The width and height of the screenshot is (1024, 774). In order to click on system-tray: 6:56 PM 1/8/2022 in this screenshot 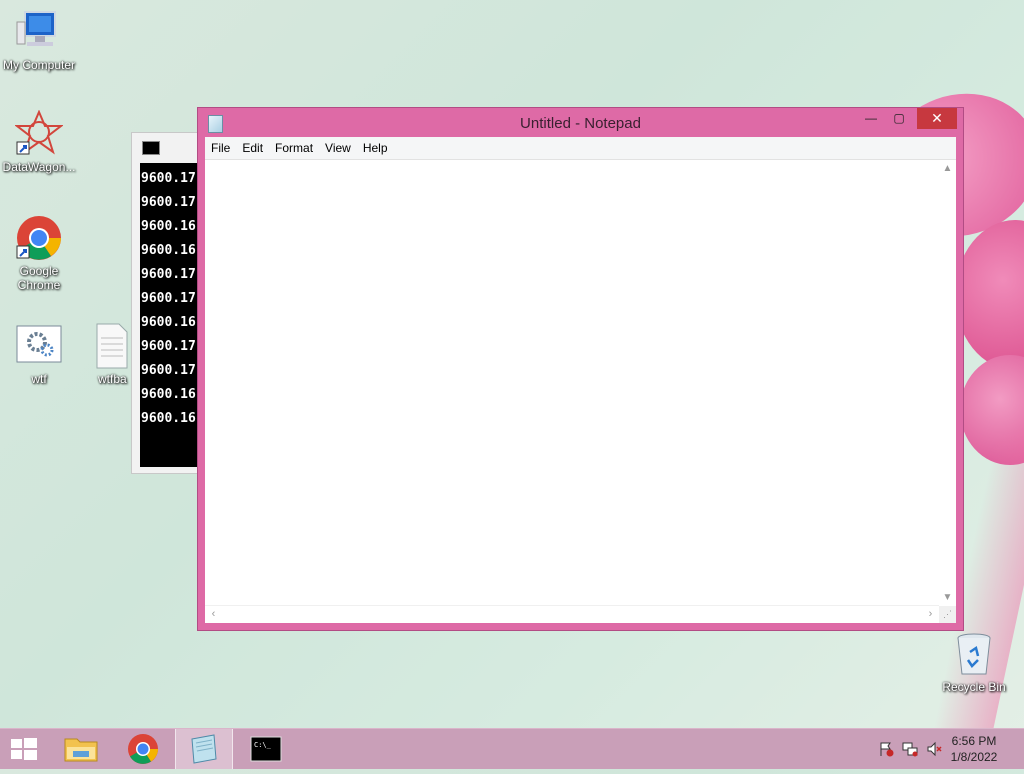, I will do `click(944, 749)`.